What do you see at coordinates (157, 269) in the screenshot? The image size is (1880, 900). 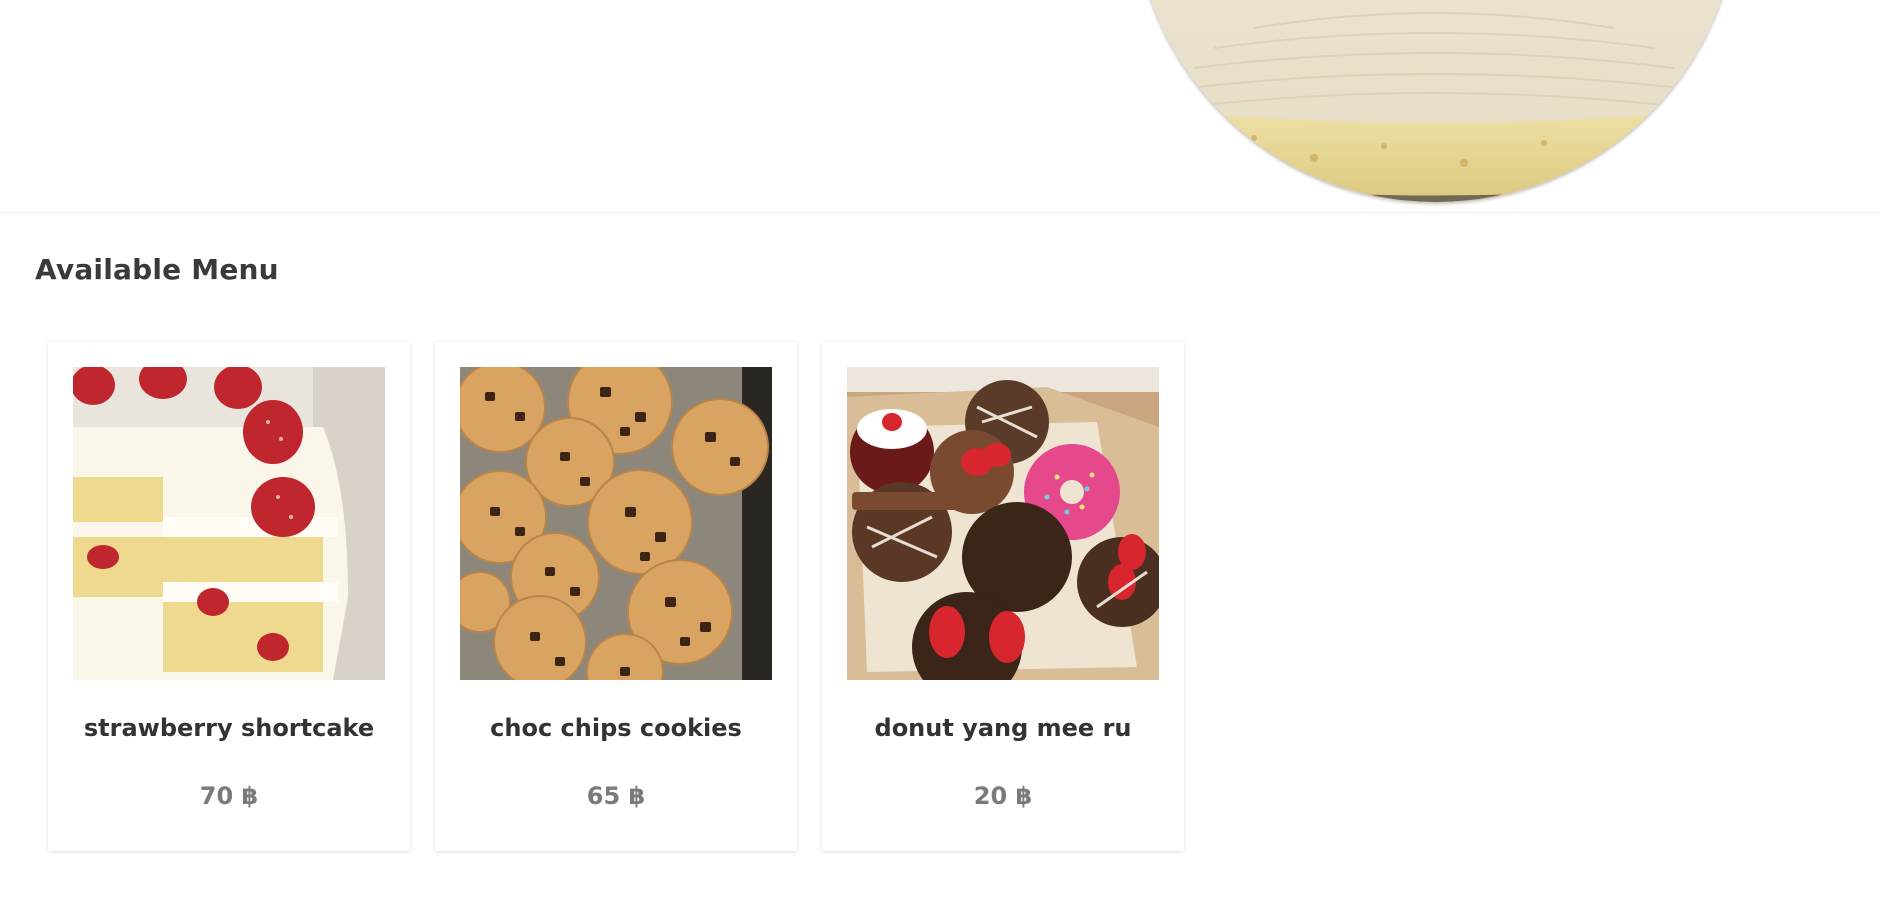 I see `section-title: Available Menu` at bounding box center [157, 269].